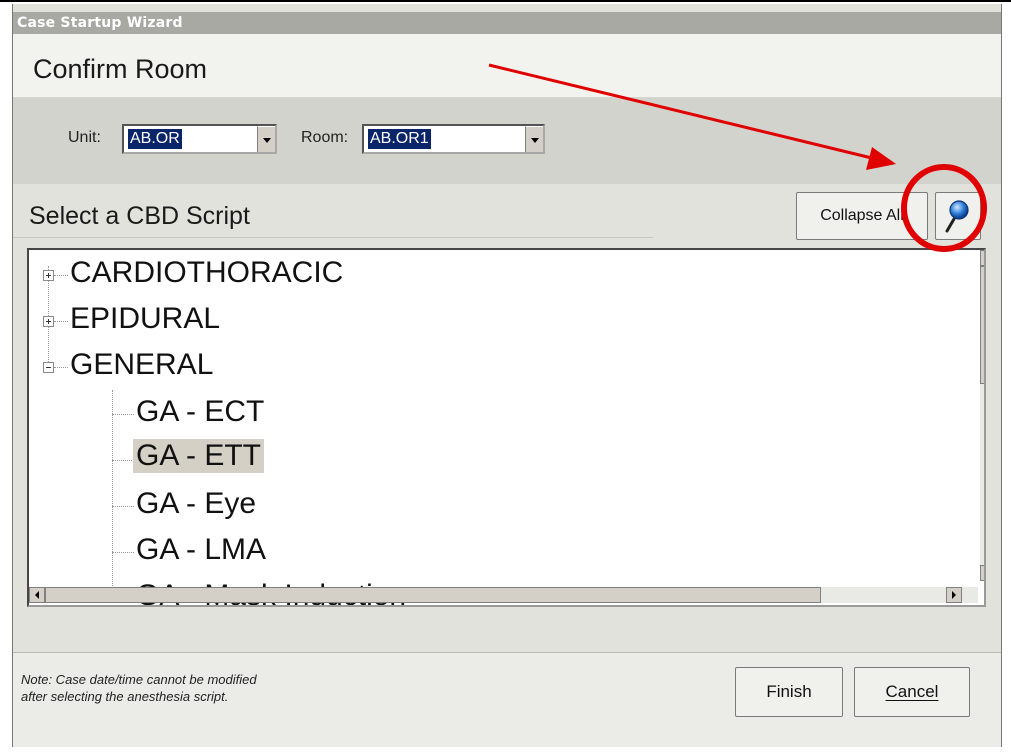  Describe the element at coordinates (684, 112) in the screenshot. I see `annotation-arrow-line` at that location.